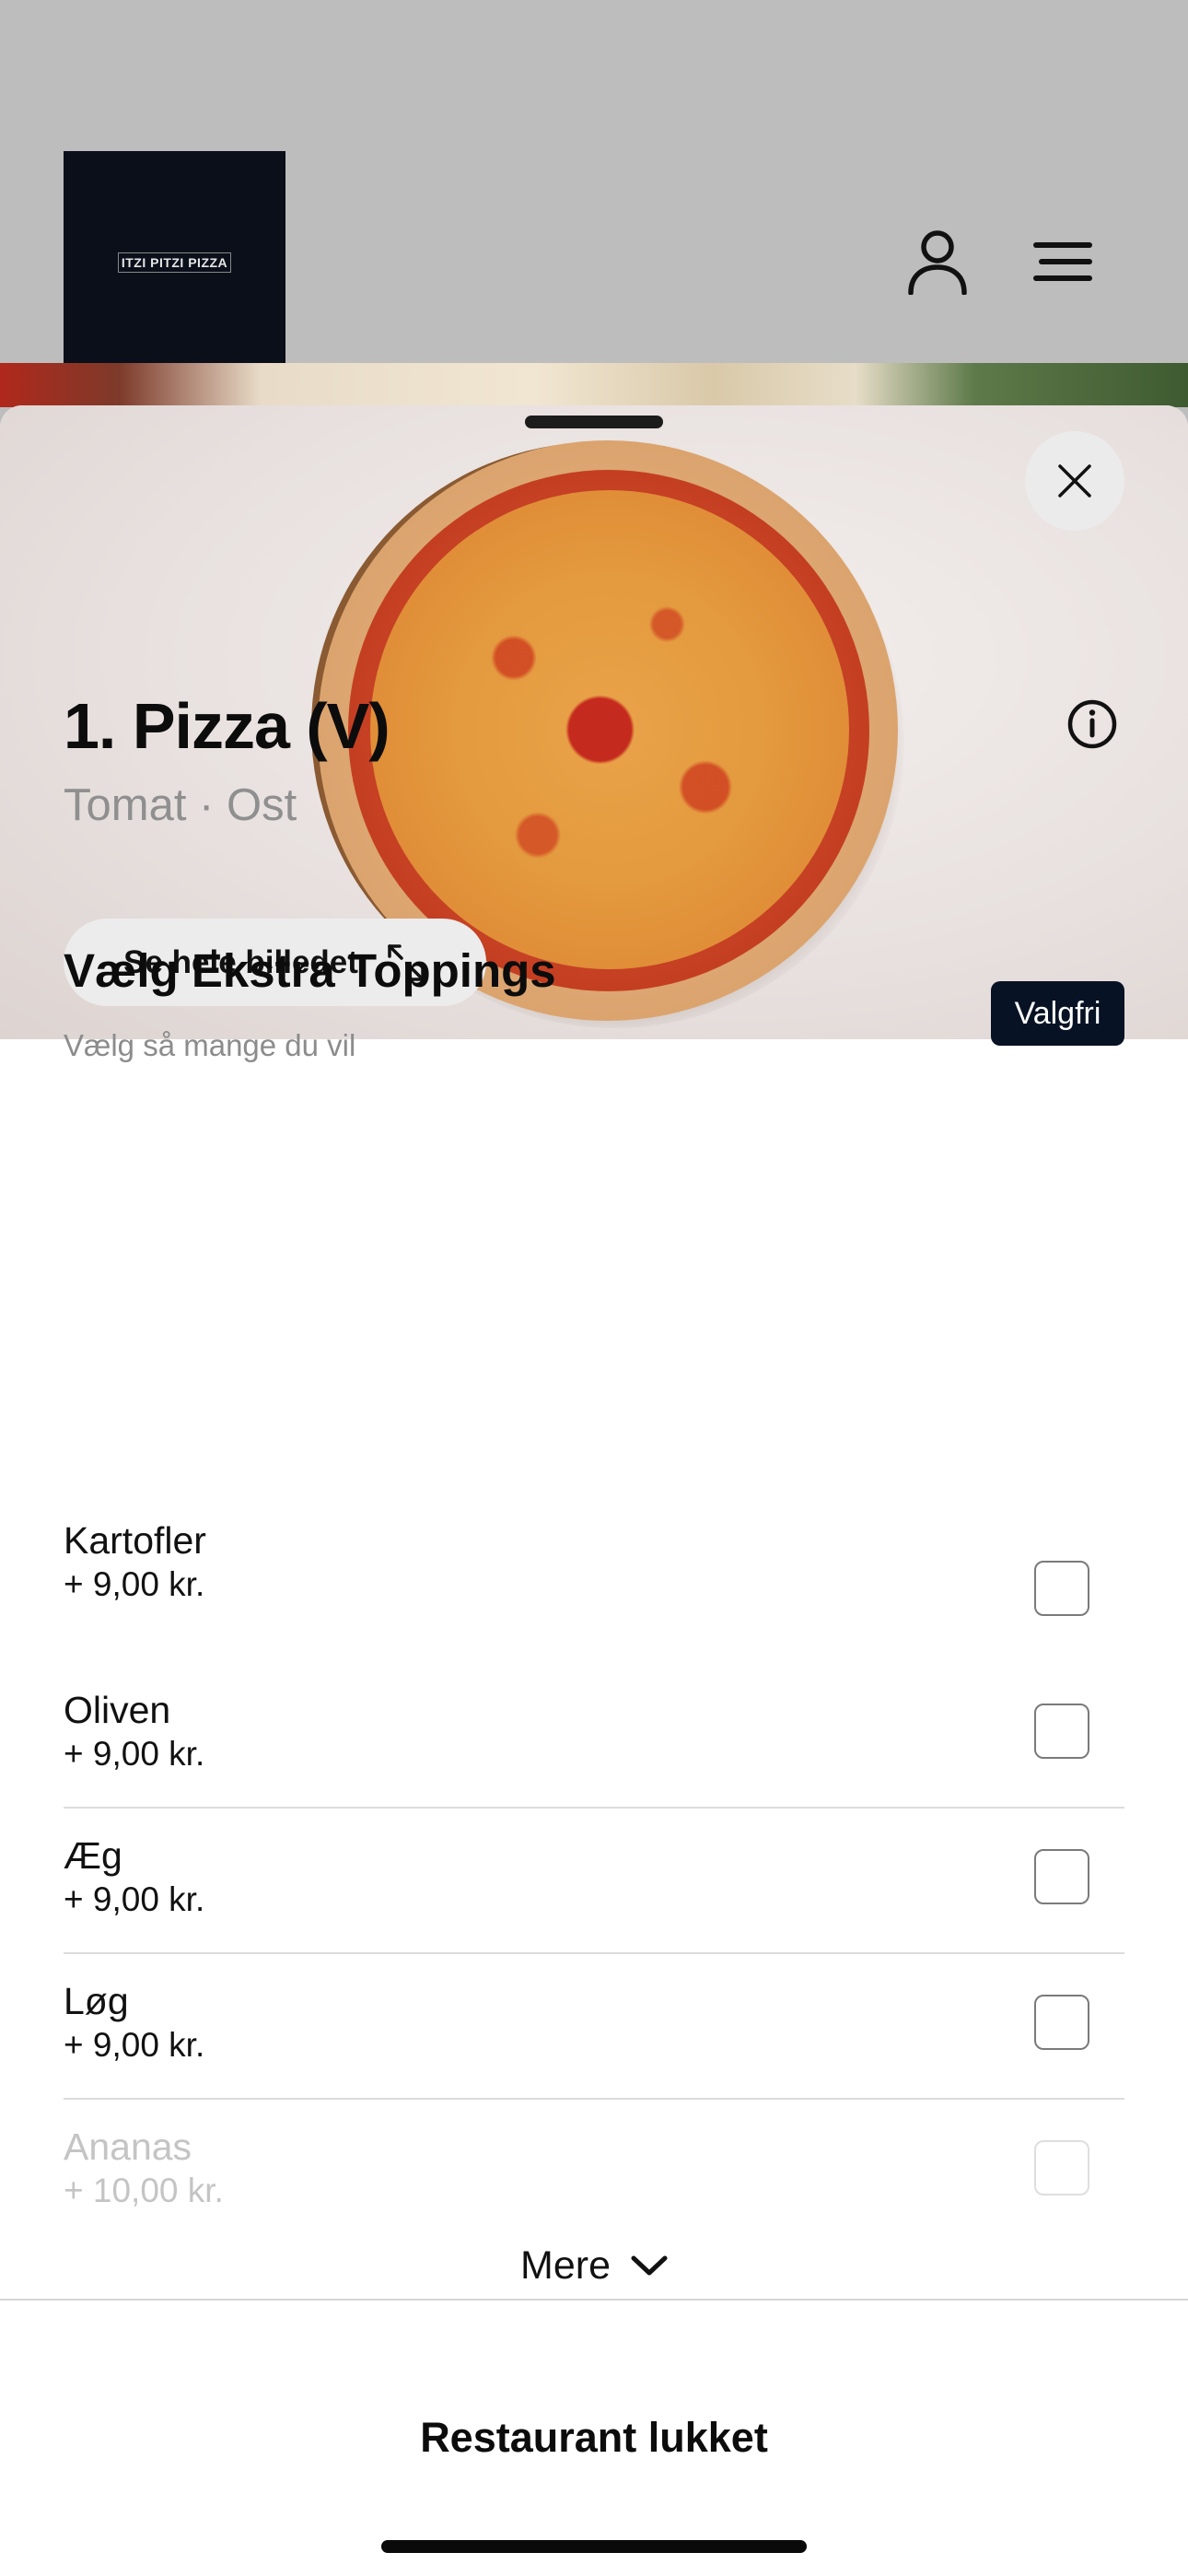  What do you see at coordinates (310, 971) in the screenshot?
I see `toppings-section-title: Vælg Ekstra Toppings` at bounding box center [310, 971].